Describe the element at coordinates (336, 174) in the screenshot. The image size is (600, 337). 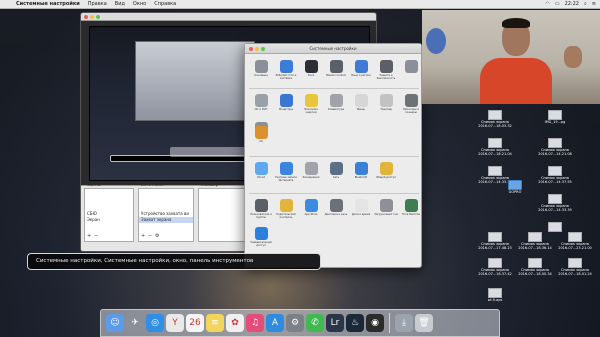
I see `pref-pane-network: Сеть` at that location.